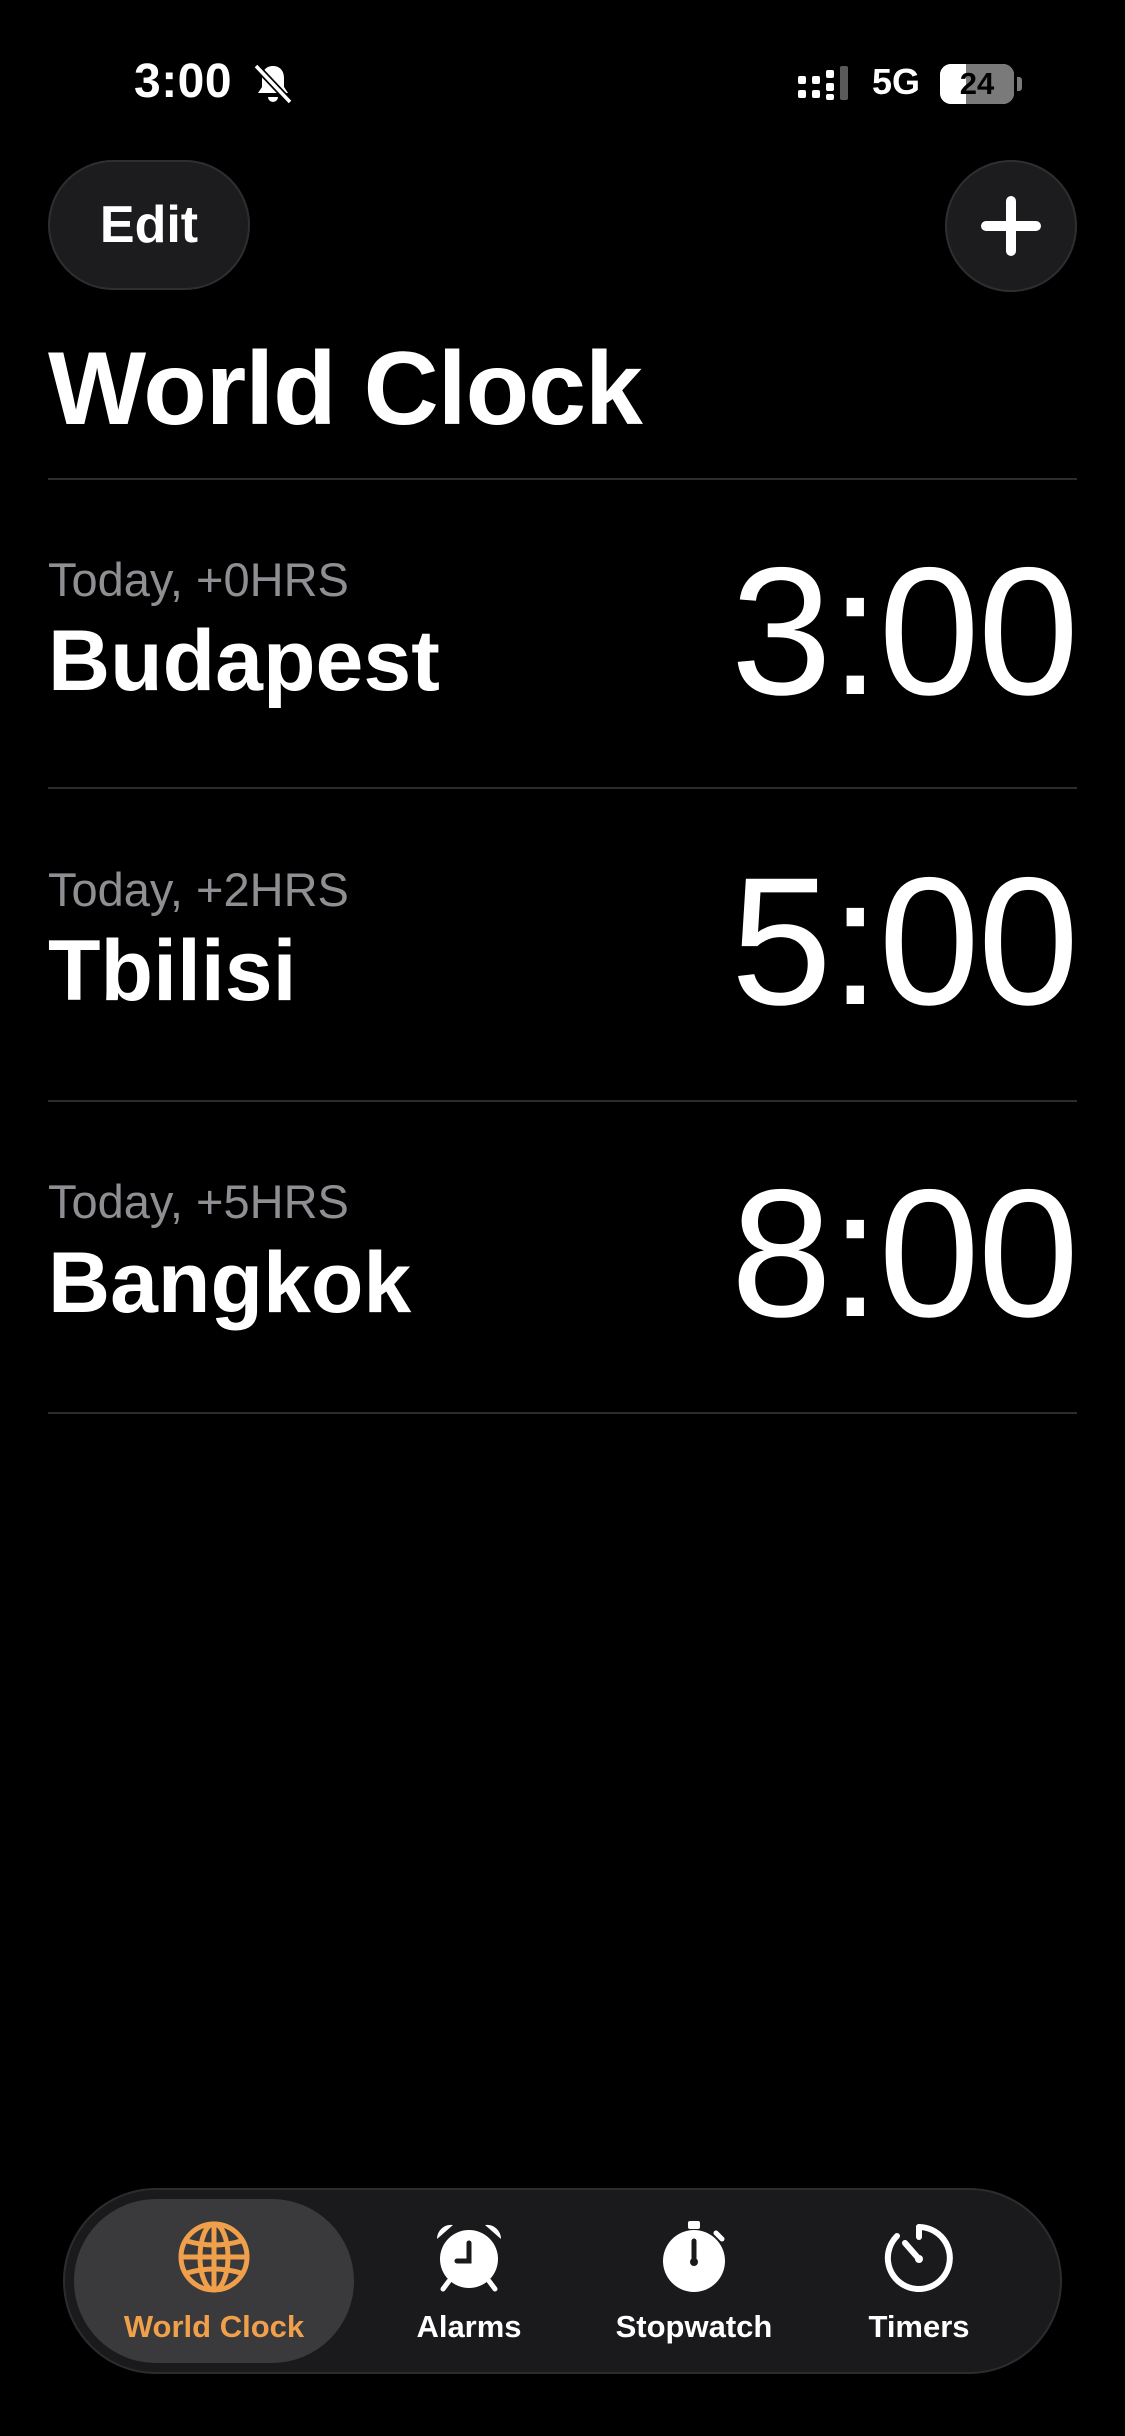 This screenshot has height=2436, width=1125. Describe the element at coordinates (904, 941) in the screenshot. I see `clock-time: 5:00` at that location.